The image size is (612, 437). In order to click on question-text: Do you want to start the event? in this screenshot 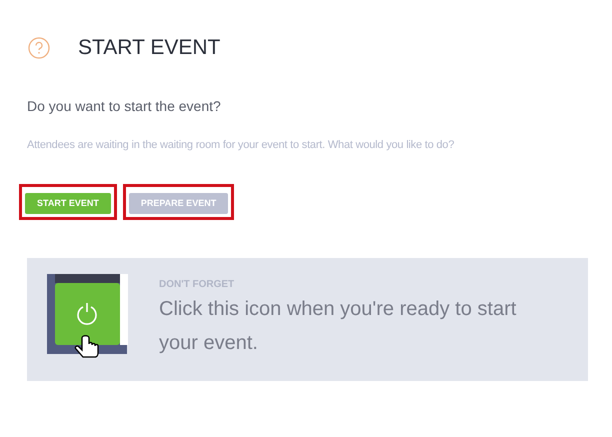, I will do `click(124, 106)`.